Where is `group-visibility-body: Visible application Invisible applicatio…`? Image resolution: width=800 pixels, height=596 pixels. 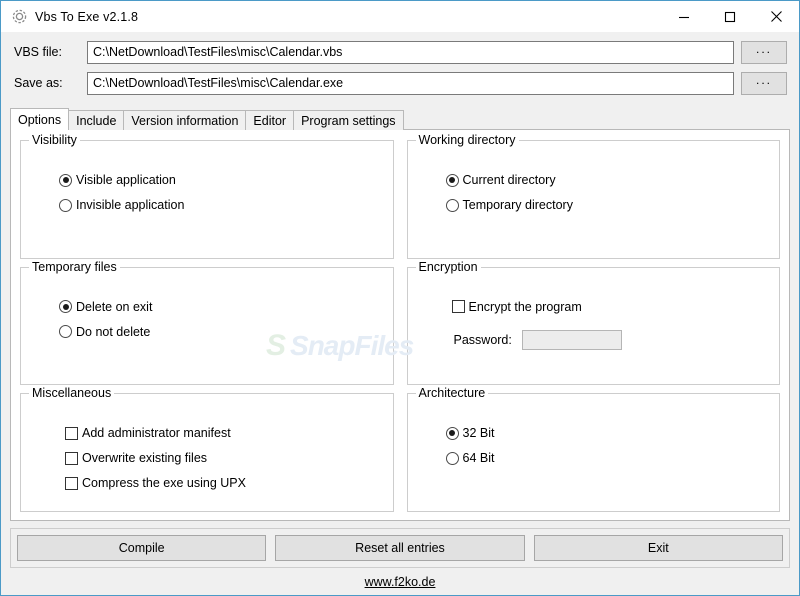 group-visibility-body: Visible application Invisible applicatio… is located at coordinates (207, 185).